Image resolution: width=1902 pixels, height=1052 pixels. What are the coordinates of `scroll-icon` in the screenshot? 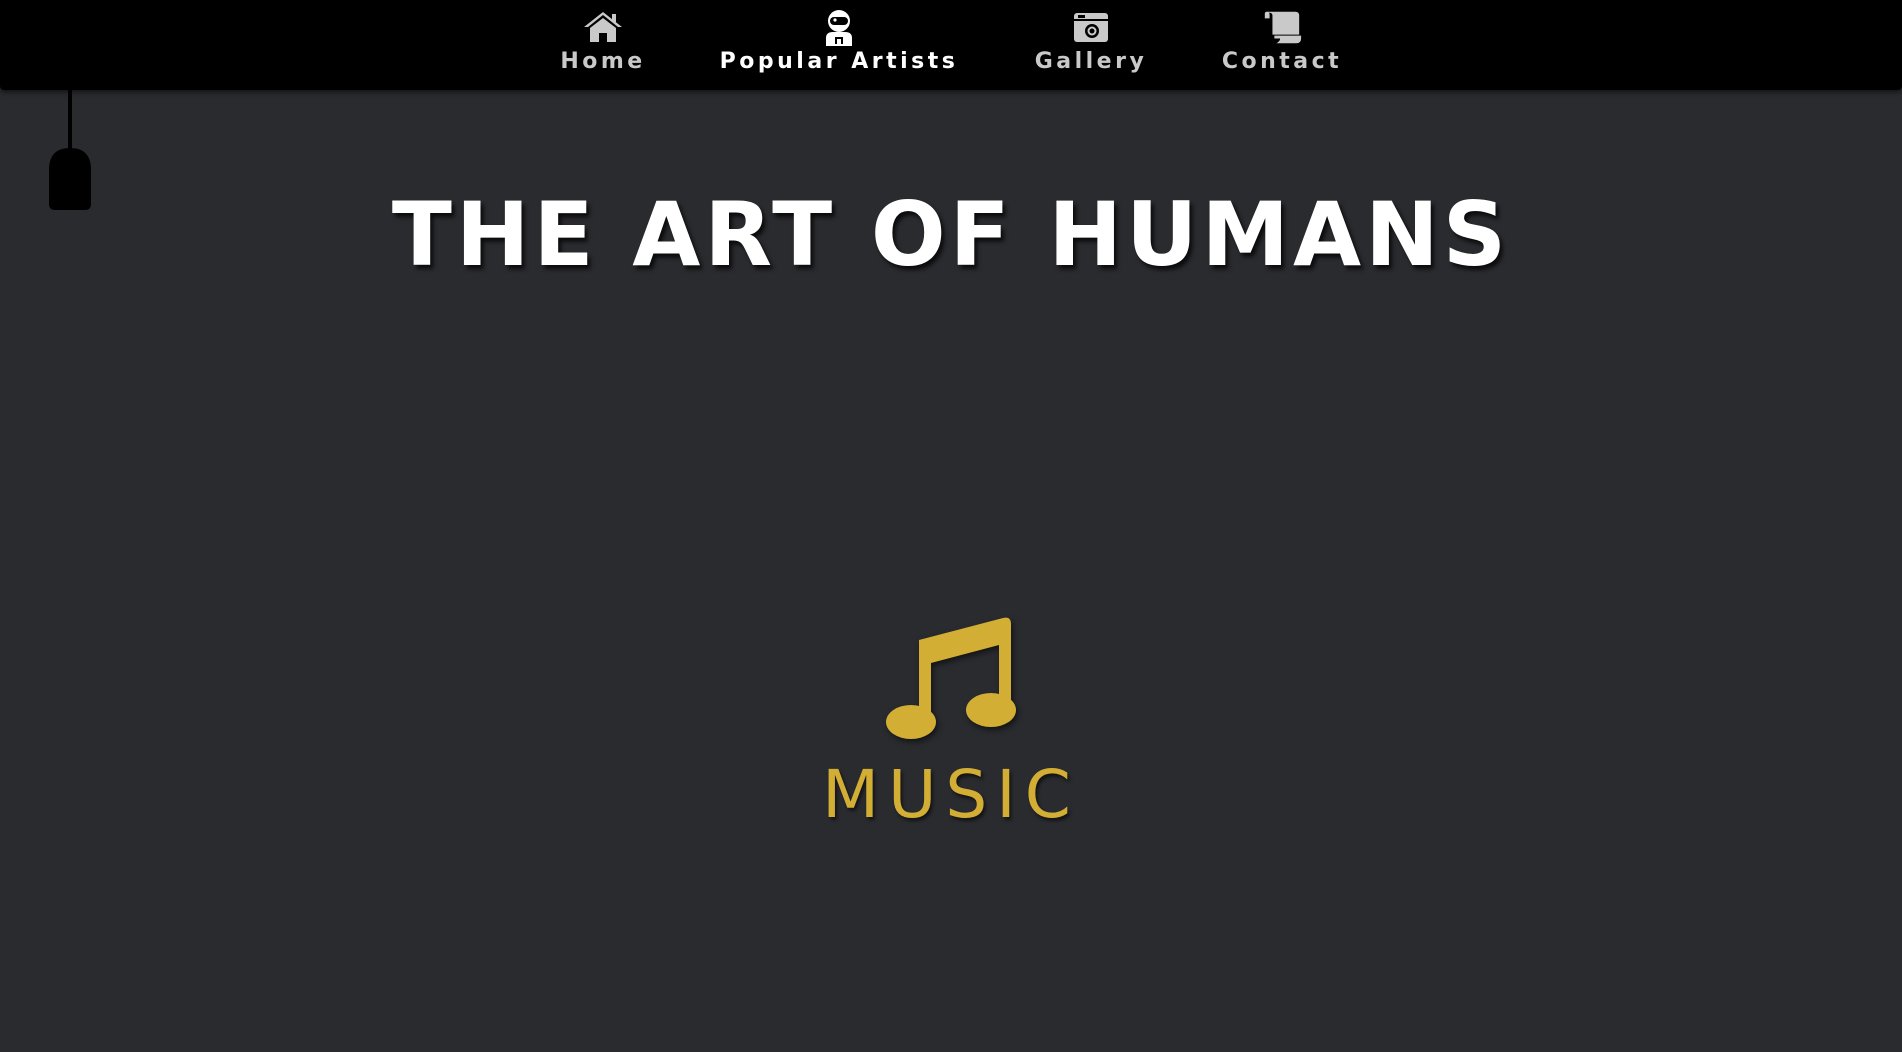 It's located at (1282, 27).